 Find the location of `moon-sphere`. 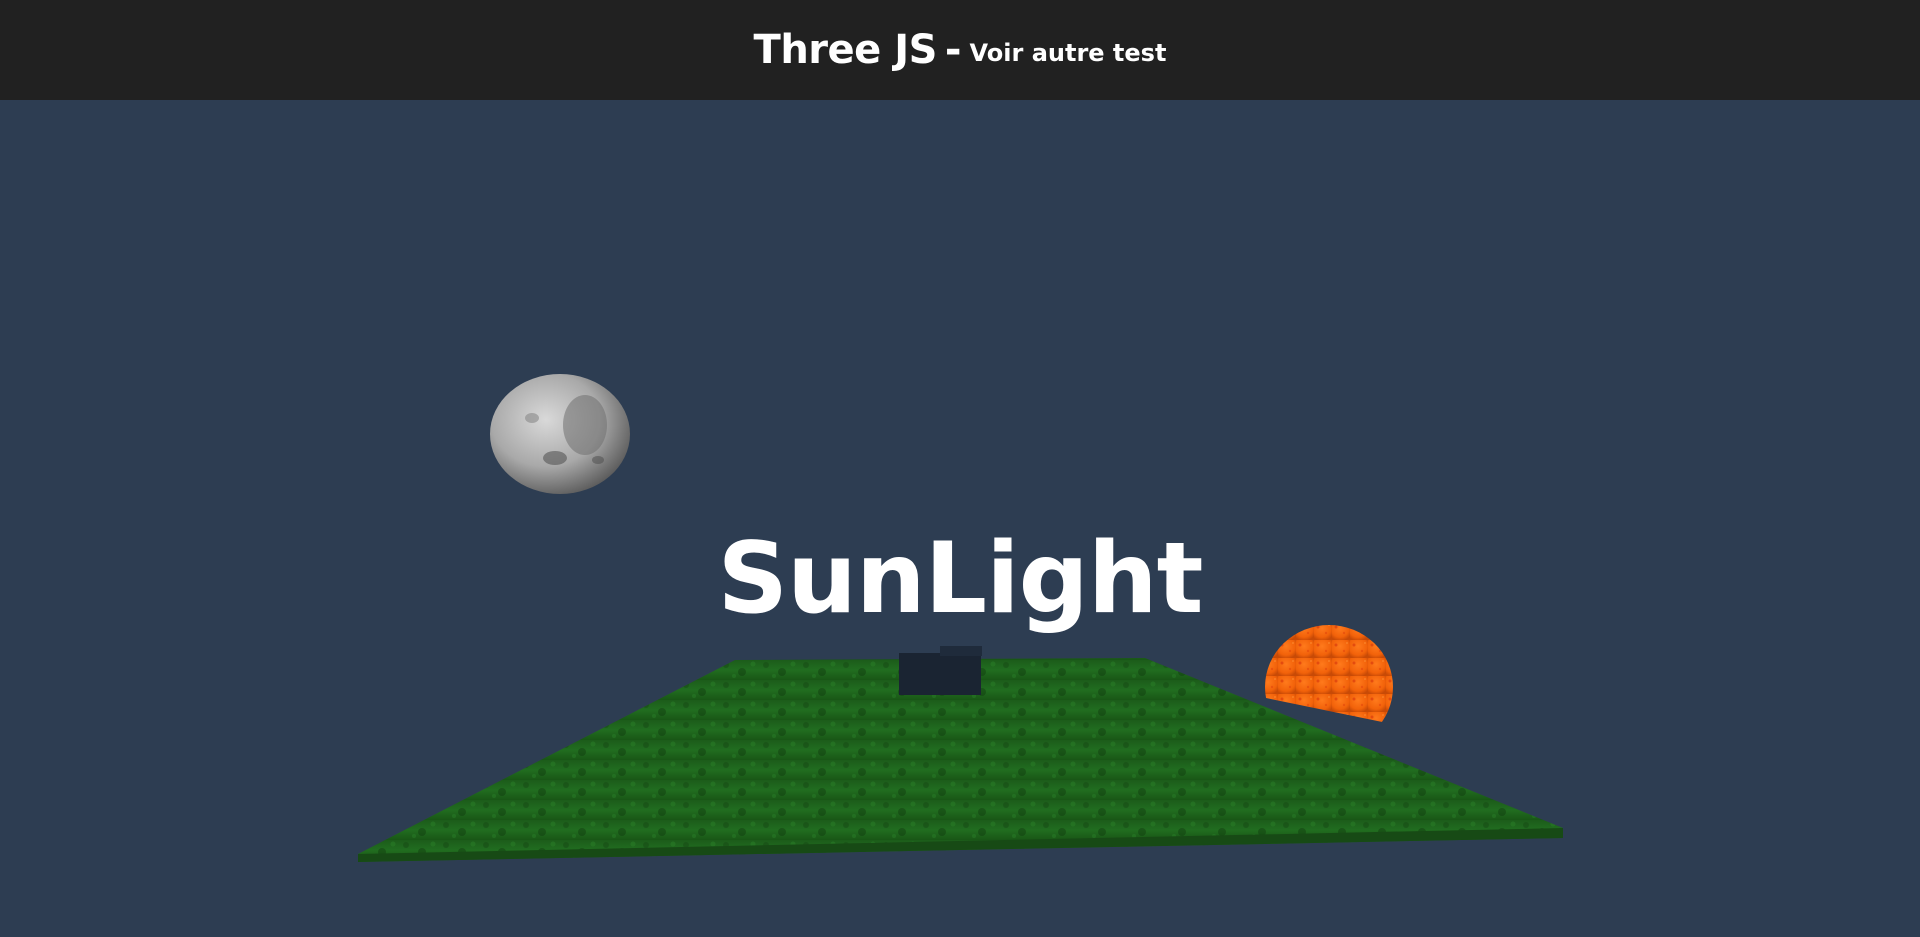

moon-sphere is located at coordinates (560, 434).